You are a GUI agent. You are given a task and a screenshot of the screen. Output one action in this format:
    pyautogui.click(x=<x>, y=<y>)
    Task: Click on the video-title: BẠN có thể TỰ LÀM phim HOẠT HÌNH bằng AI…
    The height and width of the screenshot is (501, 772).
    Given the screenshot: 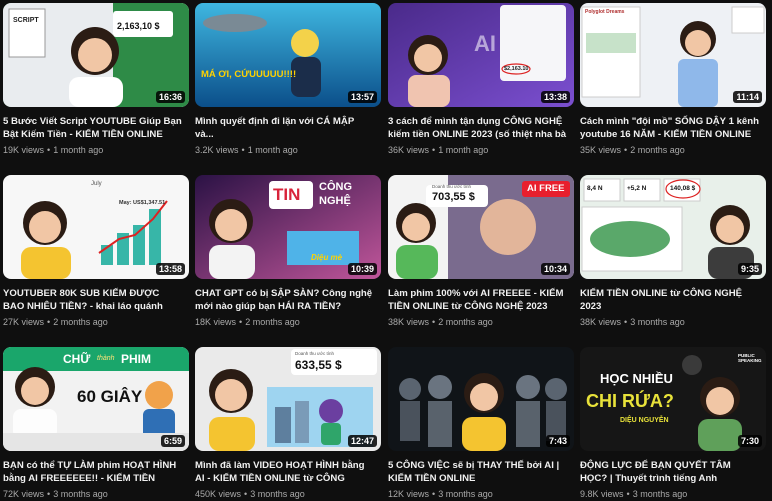 What is the action you would take?
    pyautogui.click(x=96, y=472)
    